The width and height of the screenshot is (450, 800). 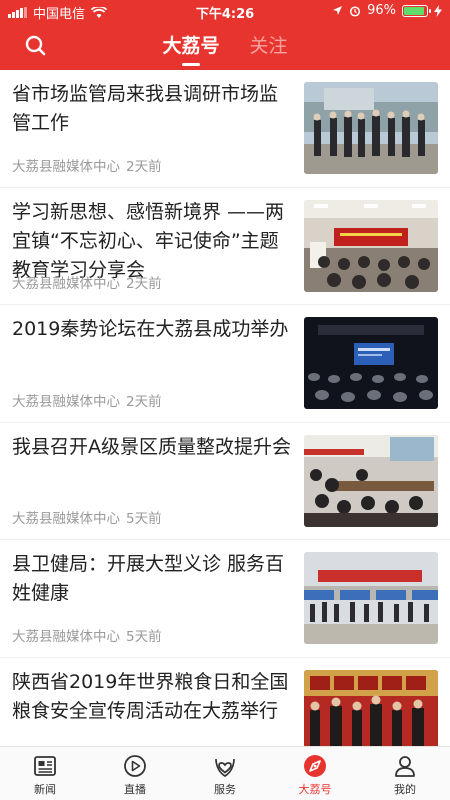 What do you see at coordinates (135, 766) in the screenshot?
I see `play-icon` at bounding box center [135, 766].